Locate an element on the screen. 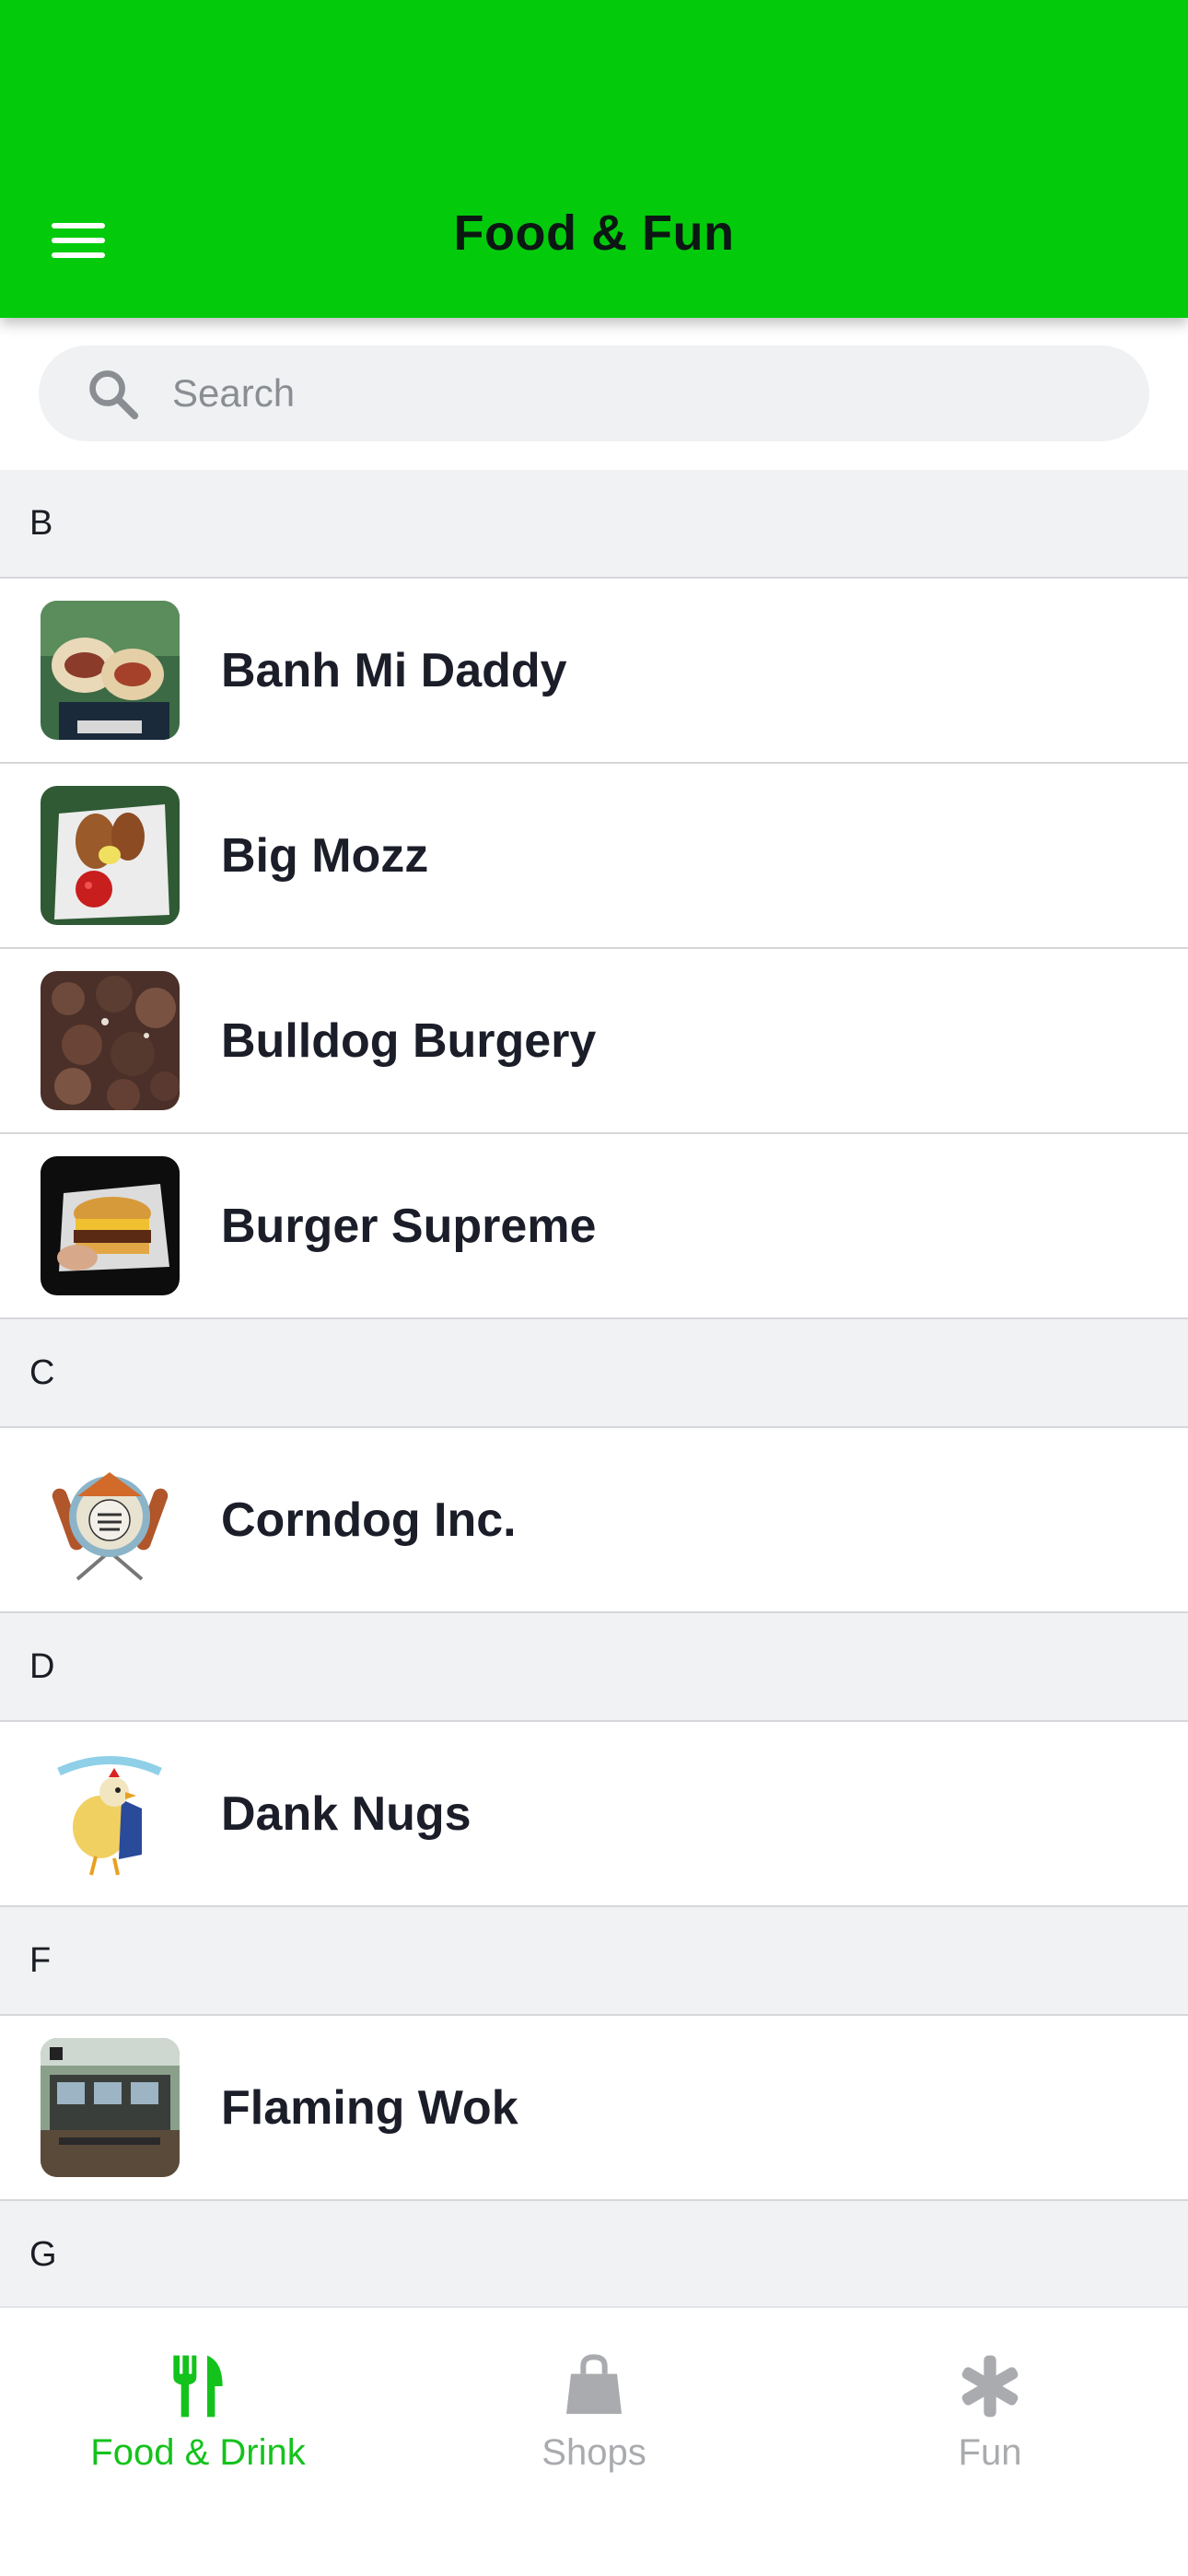 This screenshot has width=1188, height=2576. bottom-tab-bar: Food & Drink Shops Fun is located at coordinates (594, 2441).